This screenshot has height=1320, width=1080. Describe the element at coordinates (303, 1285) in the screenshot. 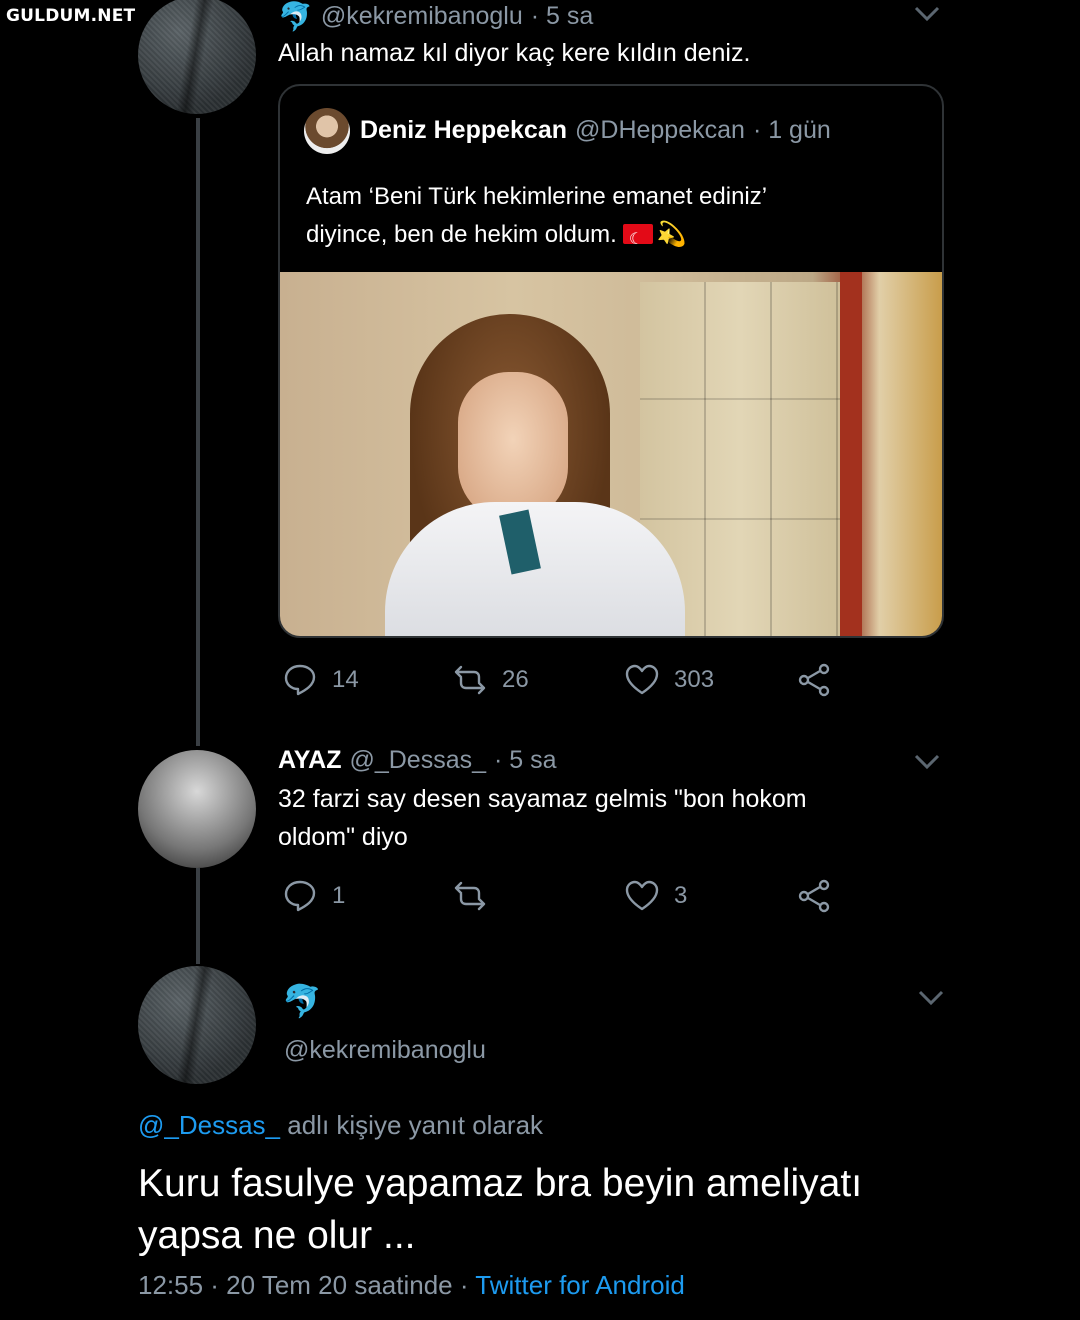

I see `timestamp: 12:55 · 20 Tem 20 saatinde ·` at that location.